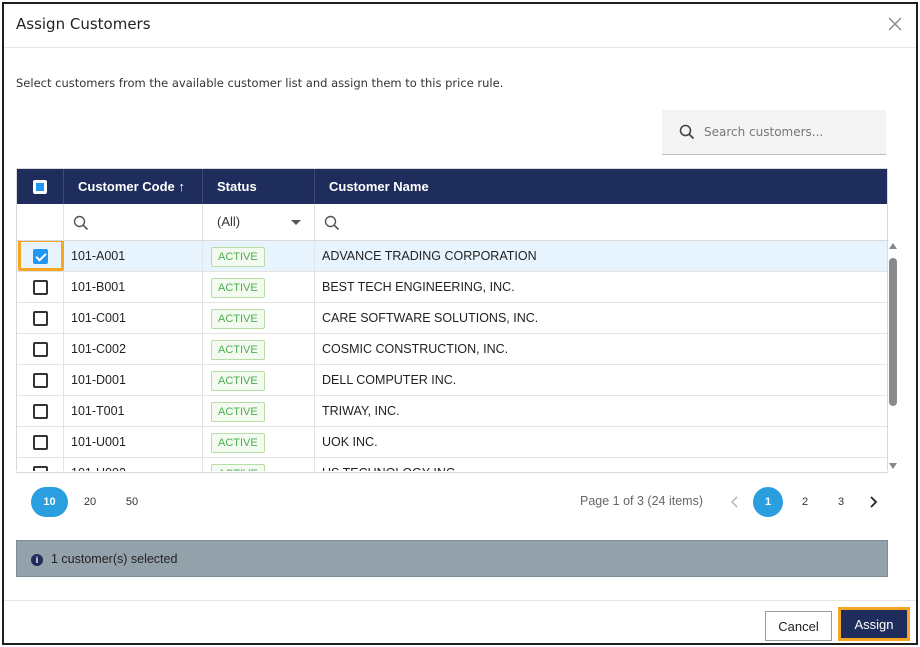  What do you see at coordinates (133, 287) in the screenshot?
I see `cell-customer-code: 101-B001` at bounding box center [133, 287].